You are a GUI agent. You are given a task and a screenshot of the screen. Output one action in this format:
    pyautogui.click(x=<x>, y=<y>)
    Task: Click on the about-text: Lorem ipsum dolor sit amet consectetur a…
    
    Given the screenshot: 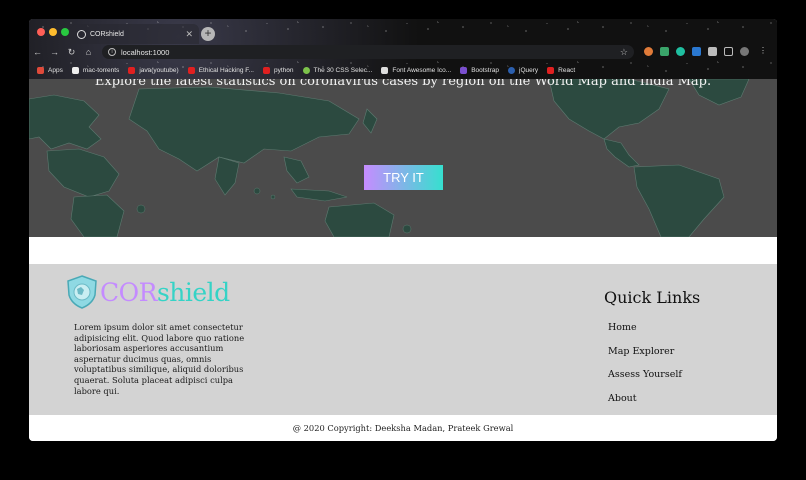 What is the action you would take?
    pyautogui.click(x=159, y=359)
    